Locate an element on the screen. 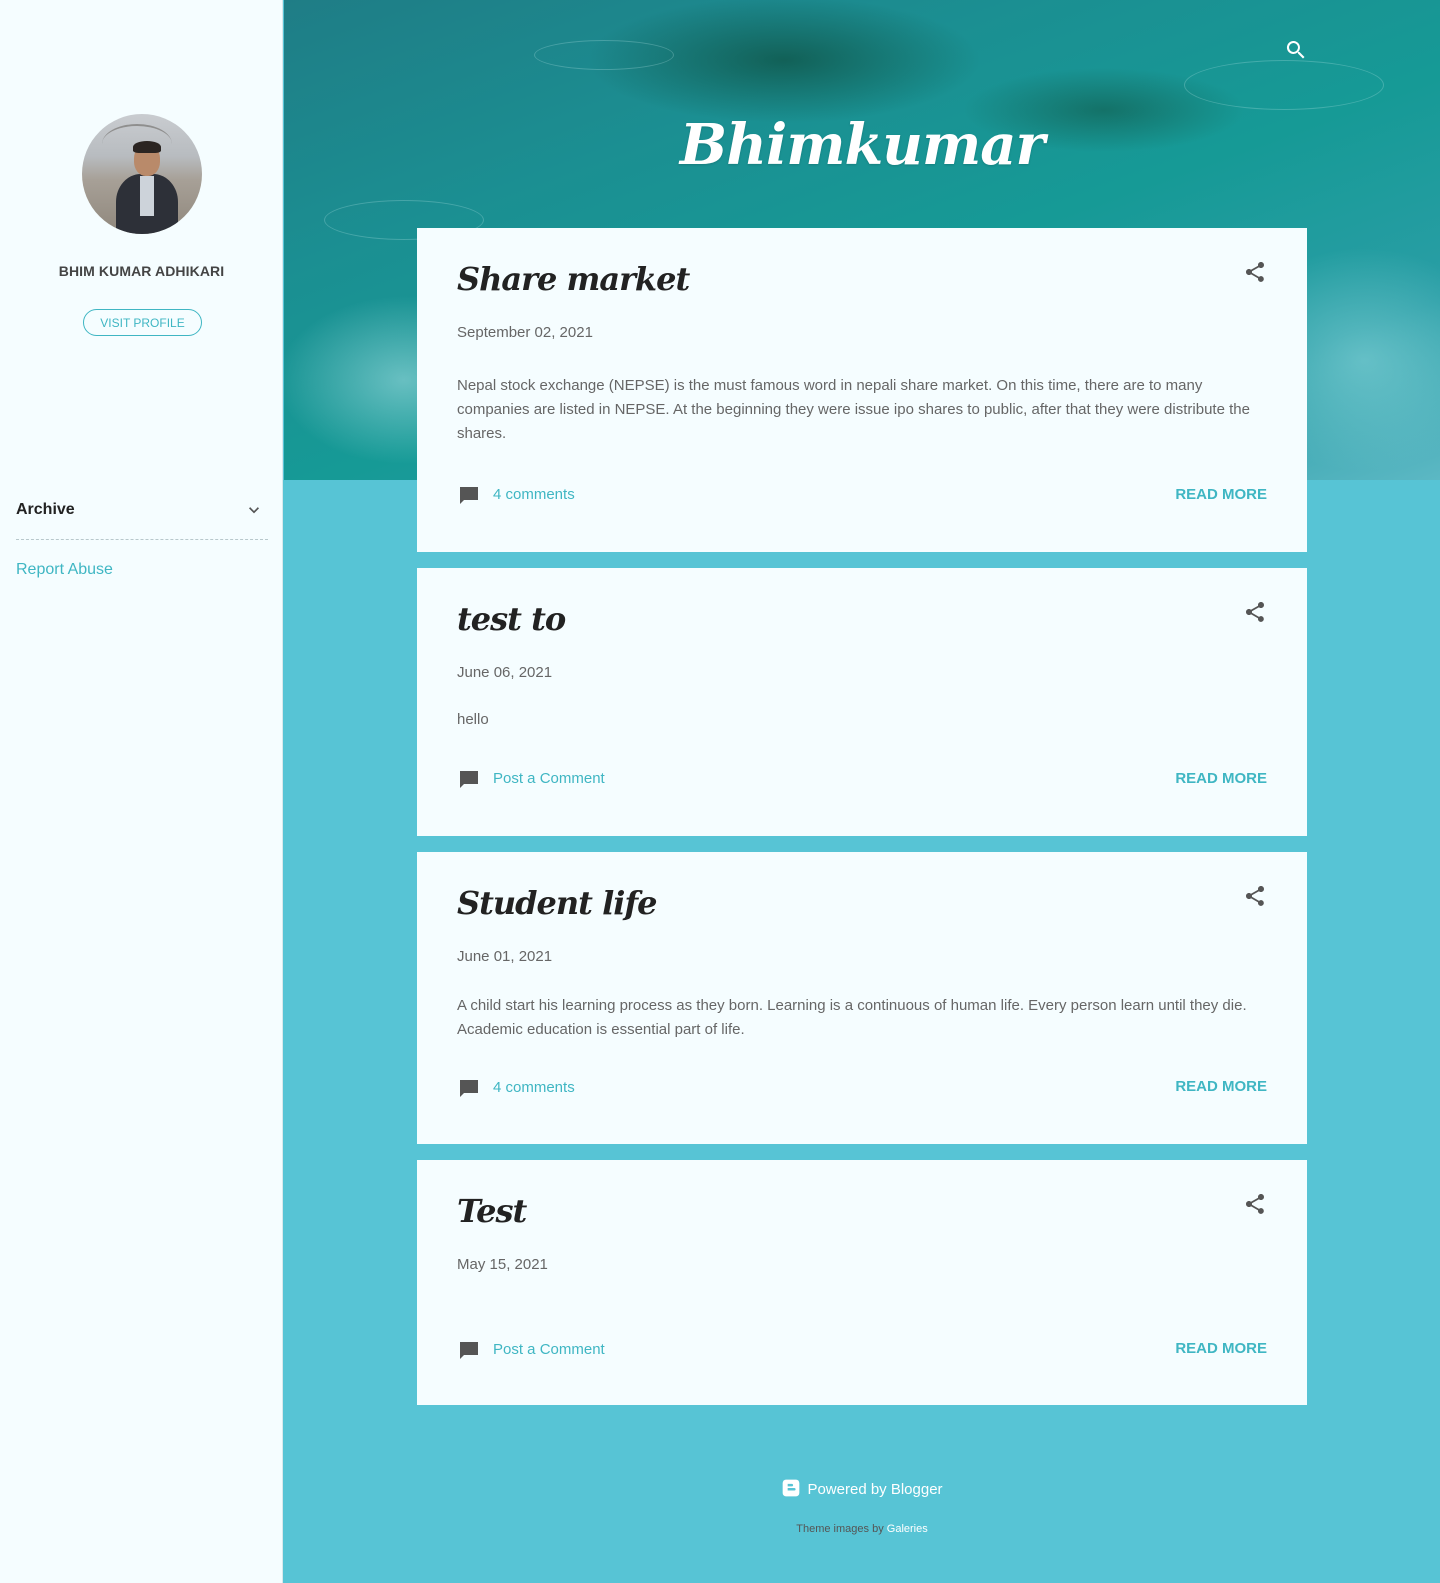  post-date: June 01, 2021 is located at coordinates (505, 956).